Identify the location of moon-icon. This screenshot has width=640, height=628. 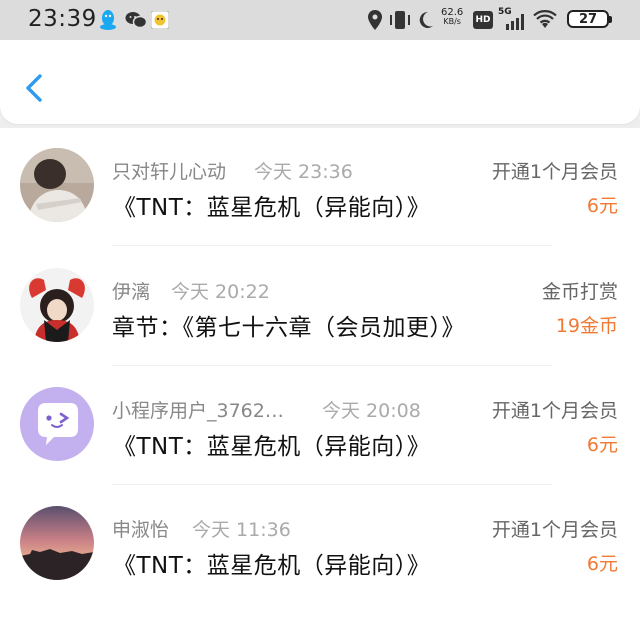
(425, 20).